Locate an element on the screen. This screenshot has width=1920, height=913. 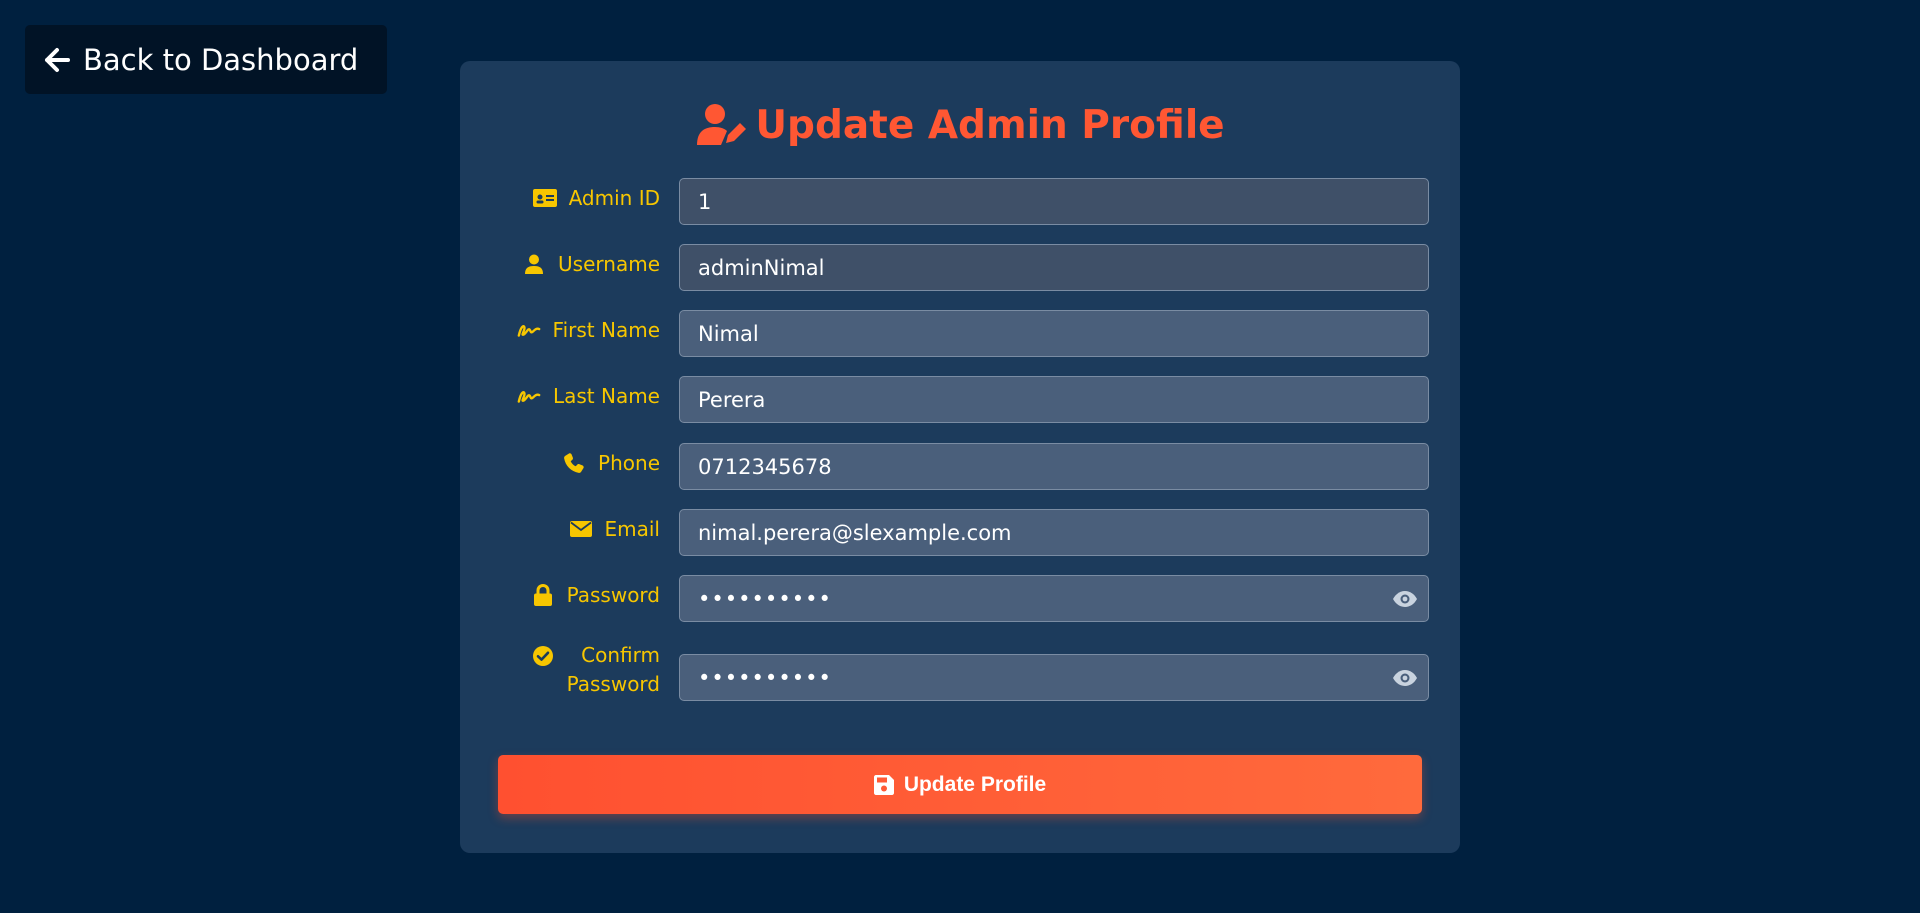
save-icon is located at coordinates (883, 784).